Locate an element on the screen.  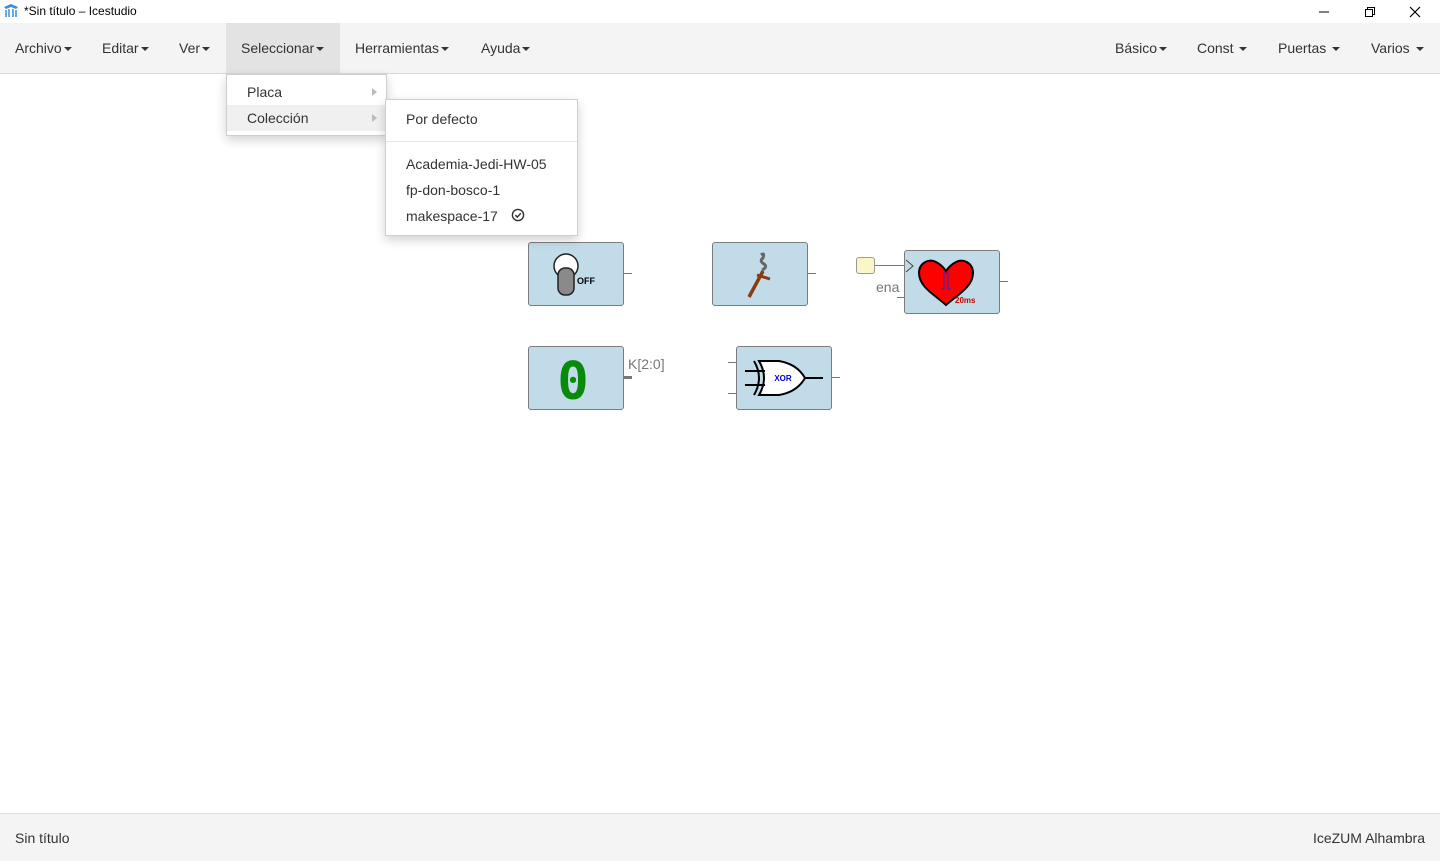
menu-label: Ayuda is located at coordinates (501, 48).